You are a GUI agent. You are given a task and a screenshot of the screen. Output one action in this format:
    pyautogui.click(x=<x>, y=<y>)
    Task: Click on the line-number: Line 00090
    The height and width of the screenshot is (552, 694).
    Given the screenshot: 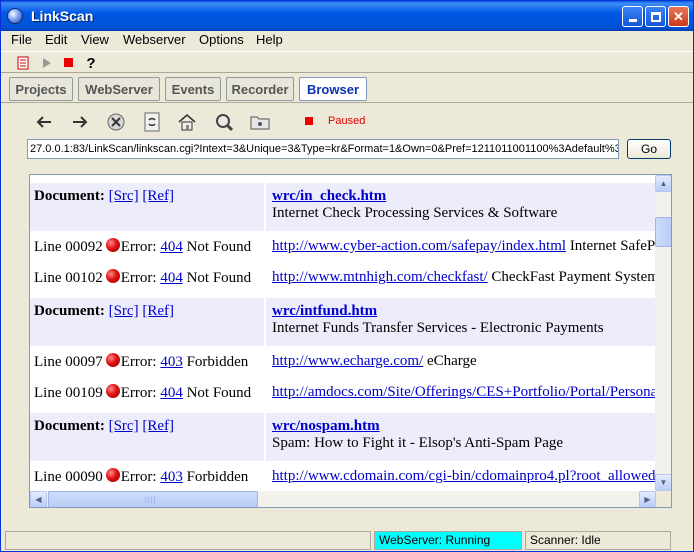 What is the action you would take?
    pyautogui.click(x=68, y=477)
    